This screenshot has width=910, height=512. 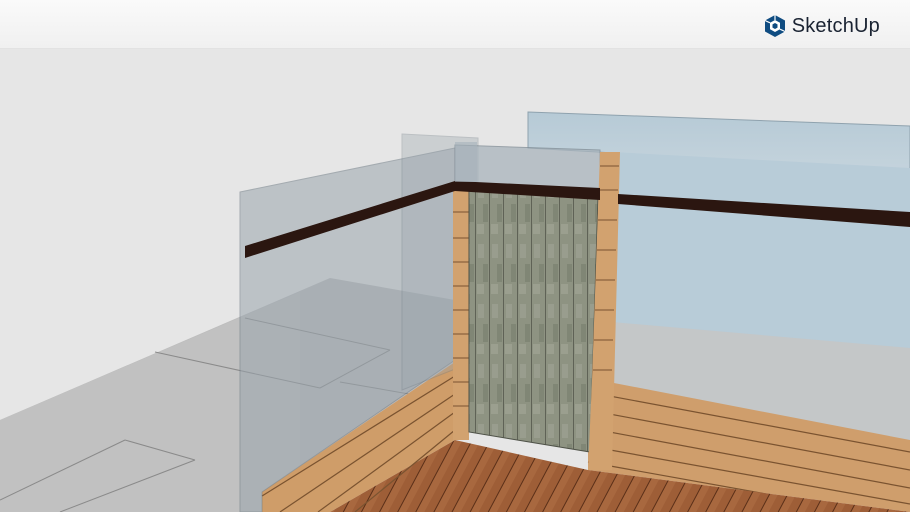 I want to click on brand-logo-link: SketchUp, so click(x=822, y=26).